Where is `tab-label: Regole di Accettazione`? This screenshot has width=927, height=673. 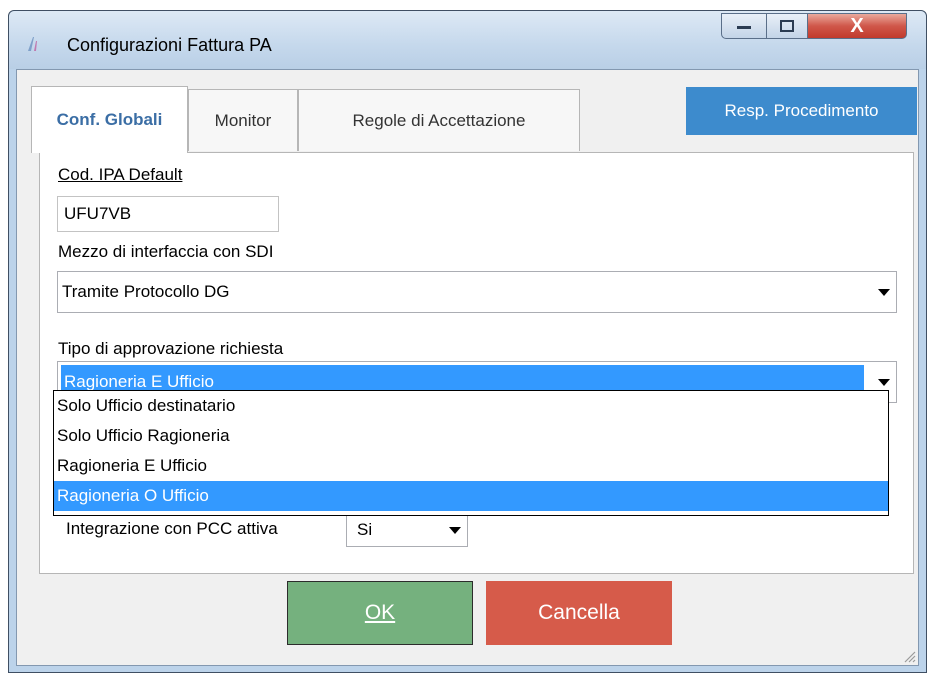 tab-label: Regole di Accettazione is located at coordinates (439, 120).